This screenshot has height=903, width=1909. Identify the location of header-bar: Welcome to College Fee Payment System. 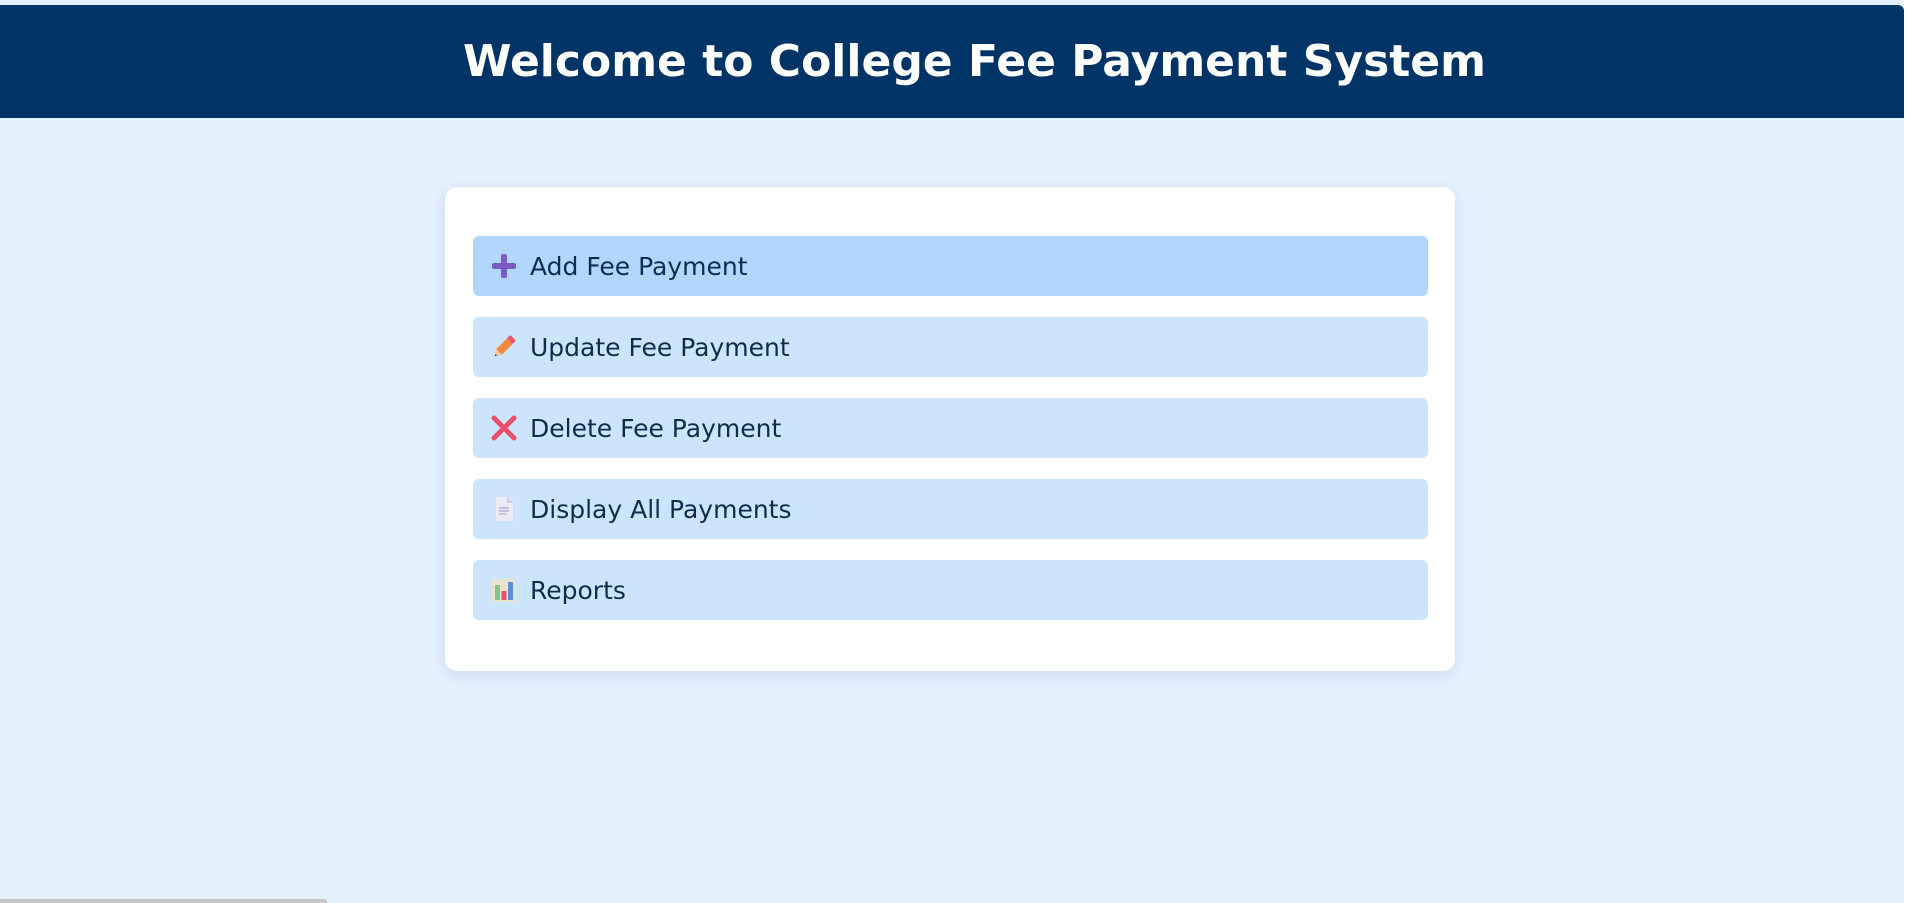
(952, 61).